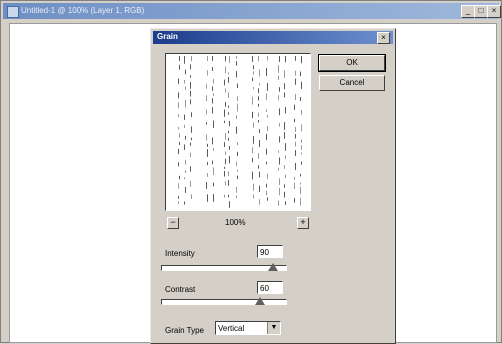  What do you see at coordinates (481, 11) in the screenshot?
I see `maximize-button: □` at bounding box center [481, 11].